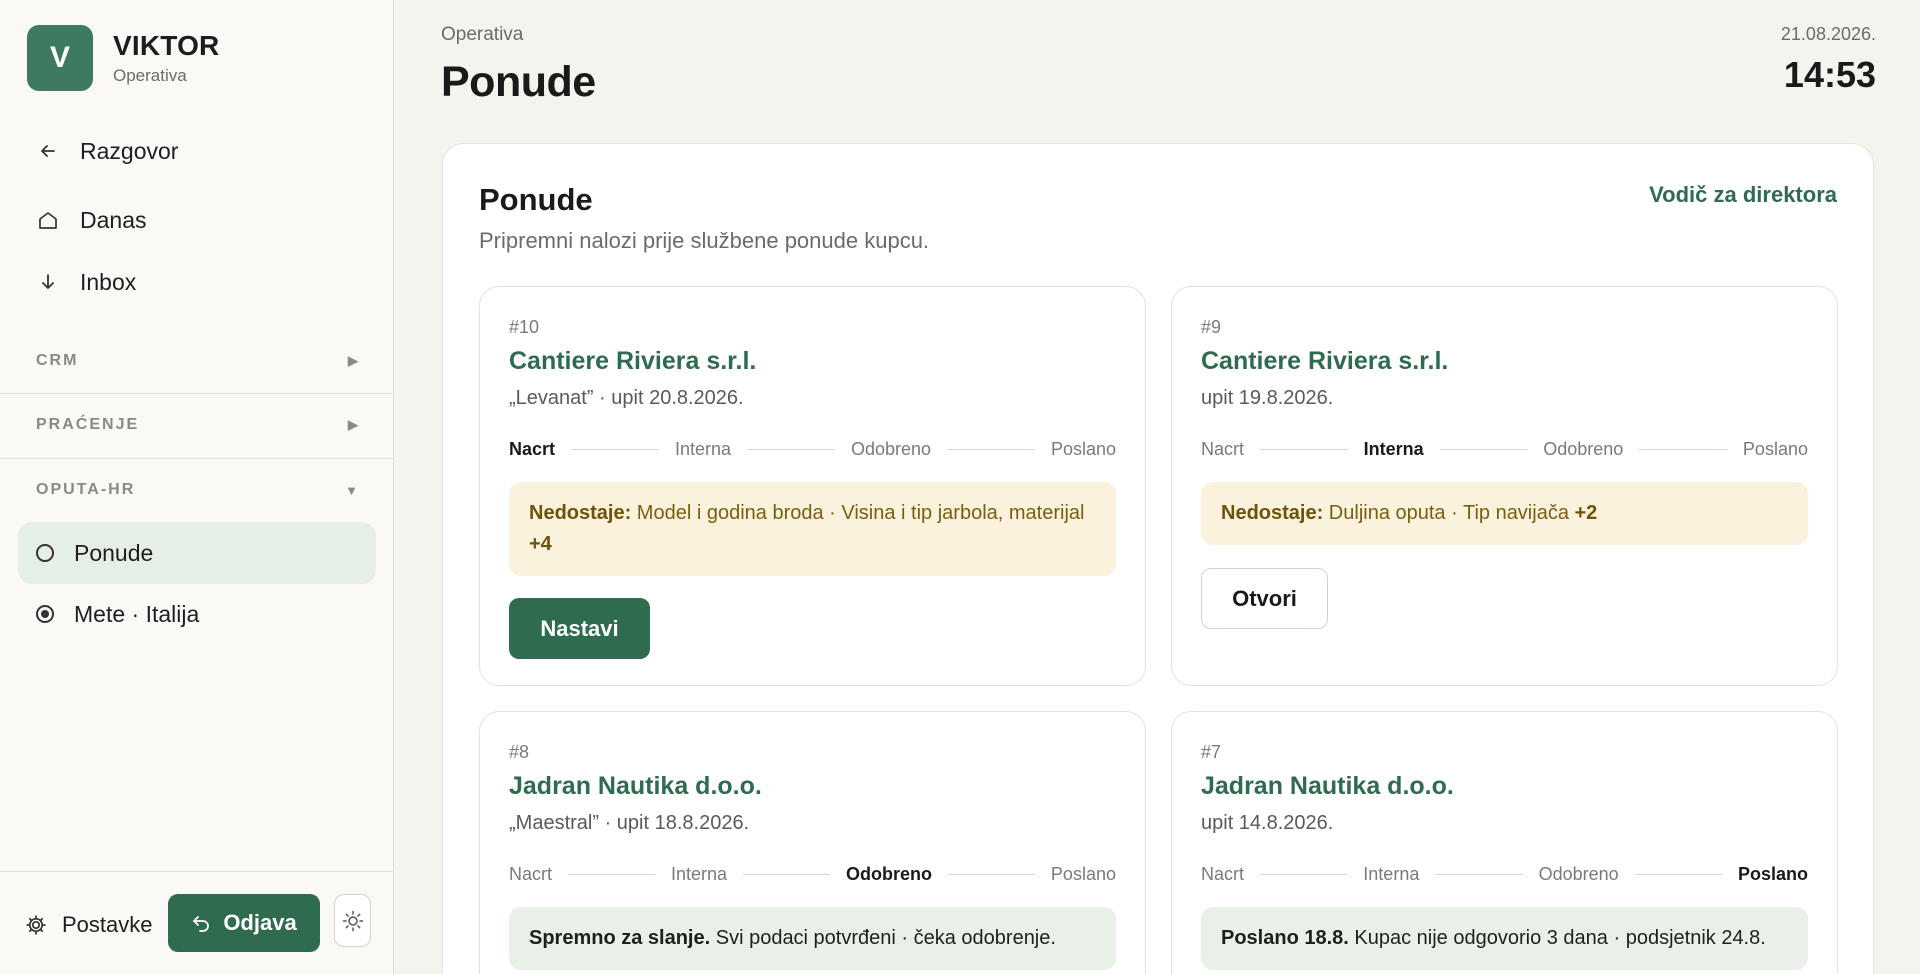  Describe the element at coordinates (197, 871) in the screenshot. I see `divider` at that location.